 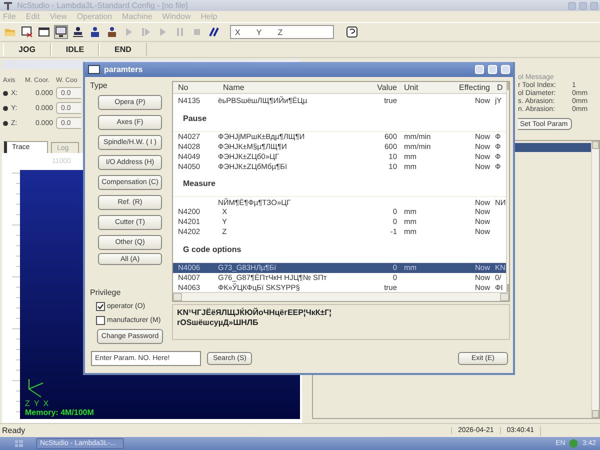 What do you see at coordinates (199, 183) in the screenshot?
I see `section-label: Measure` at bounding box center [199, 183].